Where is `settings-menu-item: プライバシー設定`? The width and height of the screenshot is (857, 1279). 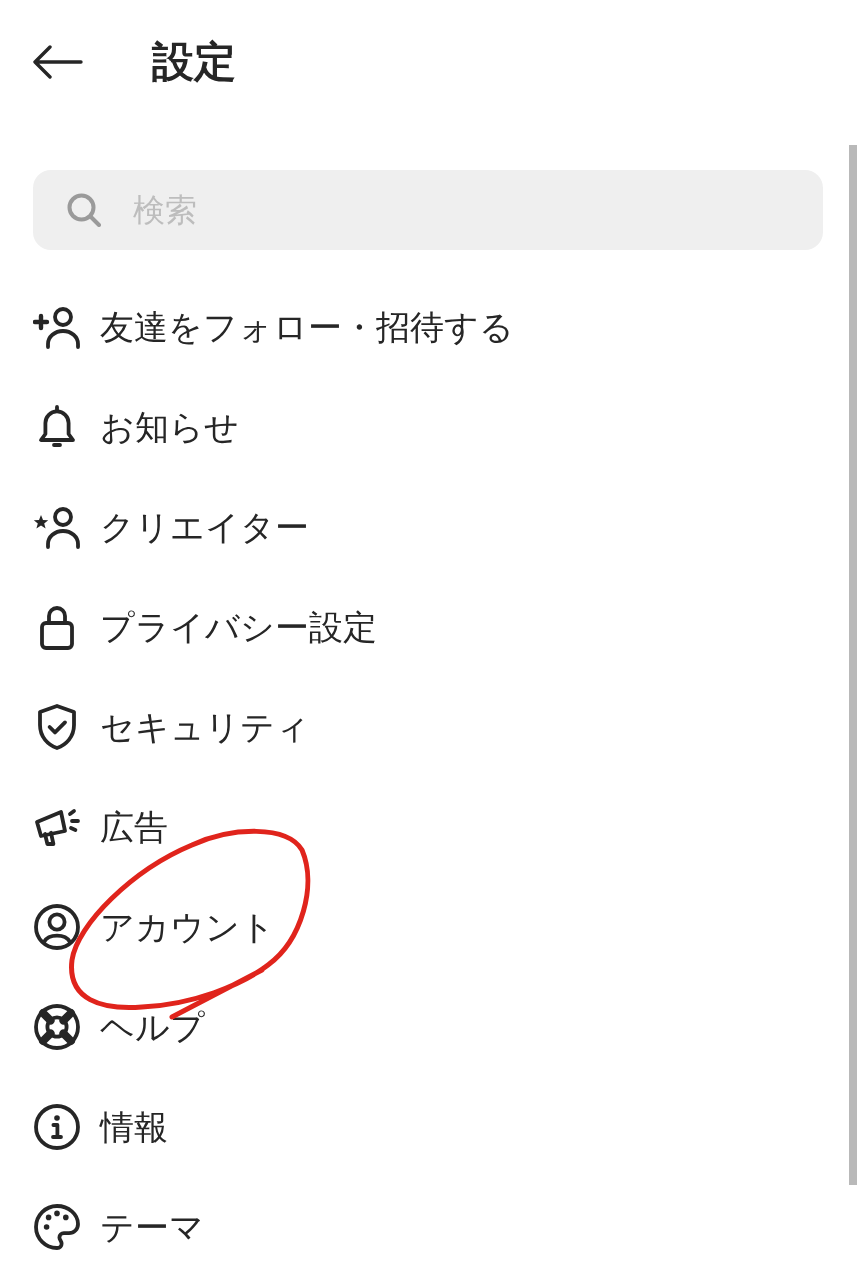
settings-menu-item: プライバシー設定 is located at coordinates (280, 627).